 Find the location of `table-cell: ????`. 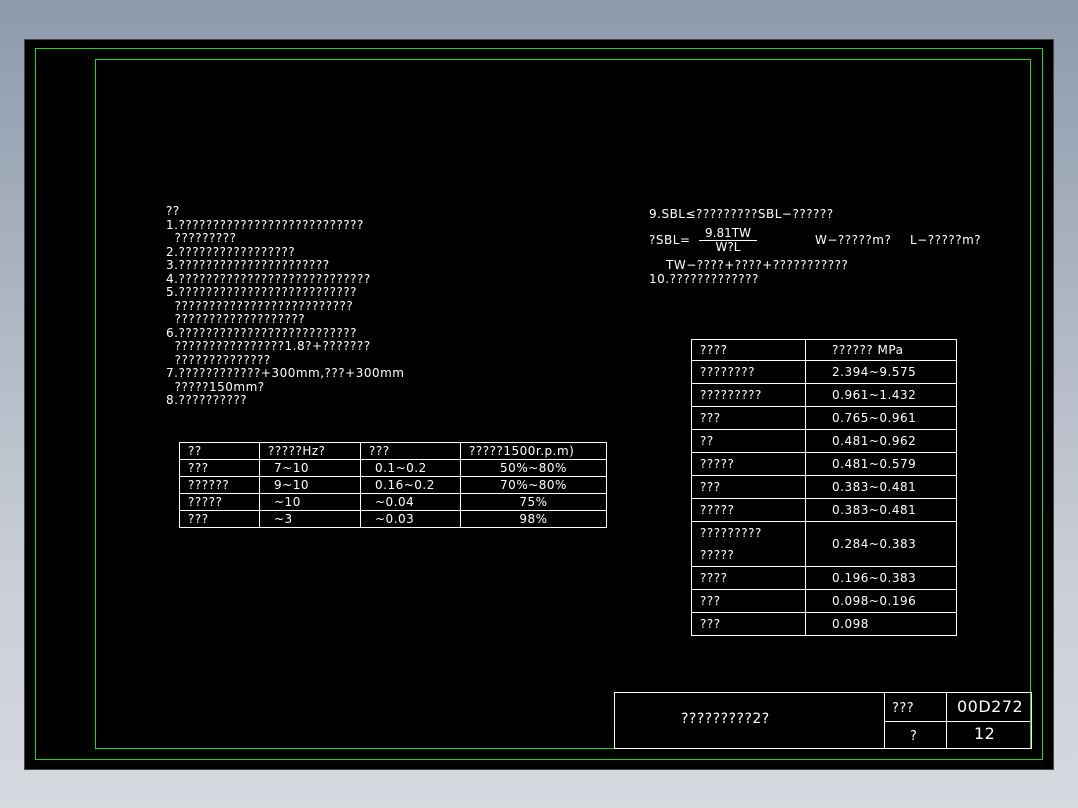

table-cell: ???? is located at coordinates (748, 578).